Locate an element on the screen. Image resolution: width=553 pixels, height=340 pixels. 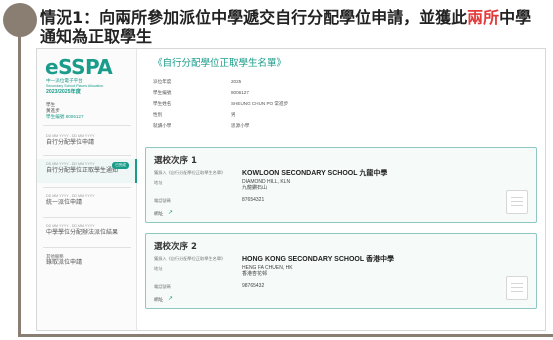
address-zh: 香港杏花邨 is located at coordinates (255, 274).